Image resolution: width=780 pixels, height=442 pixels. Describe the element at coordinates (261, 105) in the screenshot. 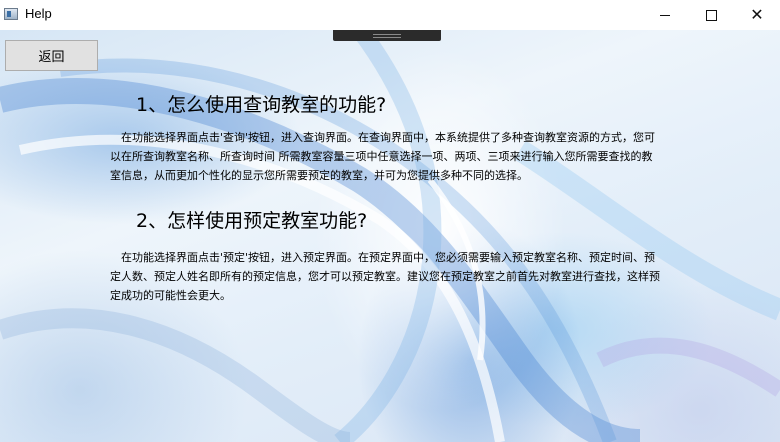

I see `section-heading: 1、怎么使用查询教室的功能?` at that location.